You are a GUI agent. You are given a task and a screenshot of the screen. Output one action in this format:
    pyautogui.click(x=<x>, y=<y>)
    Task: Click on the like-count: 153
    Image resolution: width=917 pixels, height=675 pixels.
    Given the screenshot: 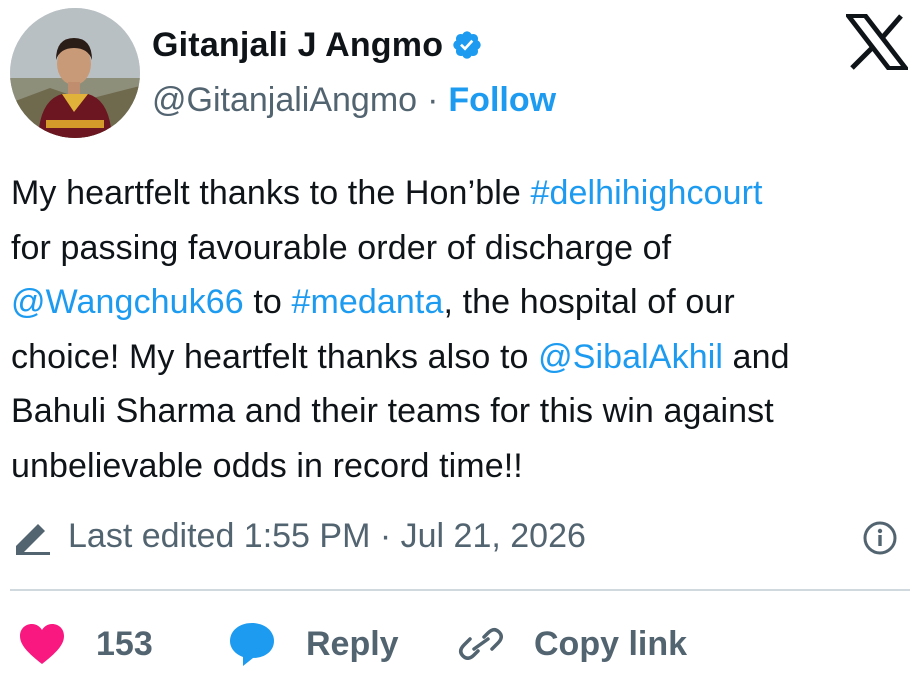 What is the action you would take?
    pyautogui.click(x=124, y=643)
    